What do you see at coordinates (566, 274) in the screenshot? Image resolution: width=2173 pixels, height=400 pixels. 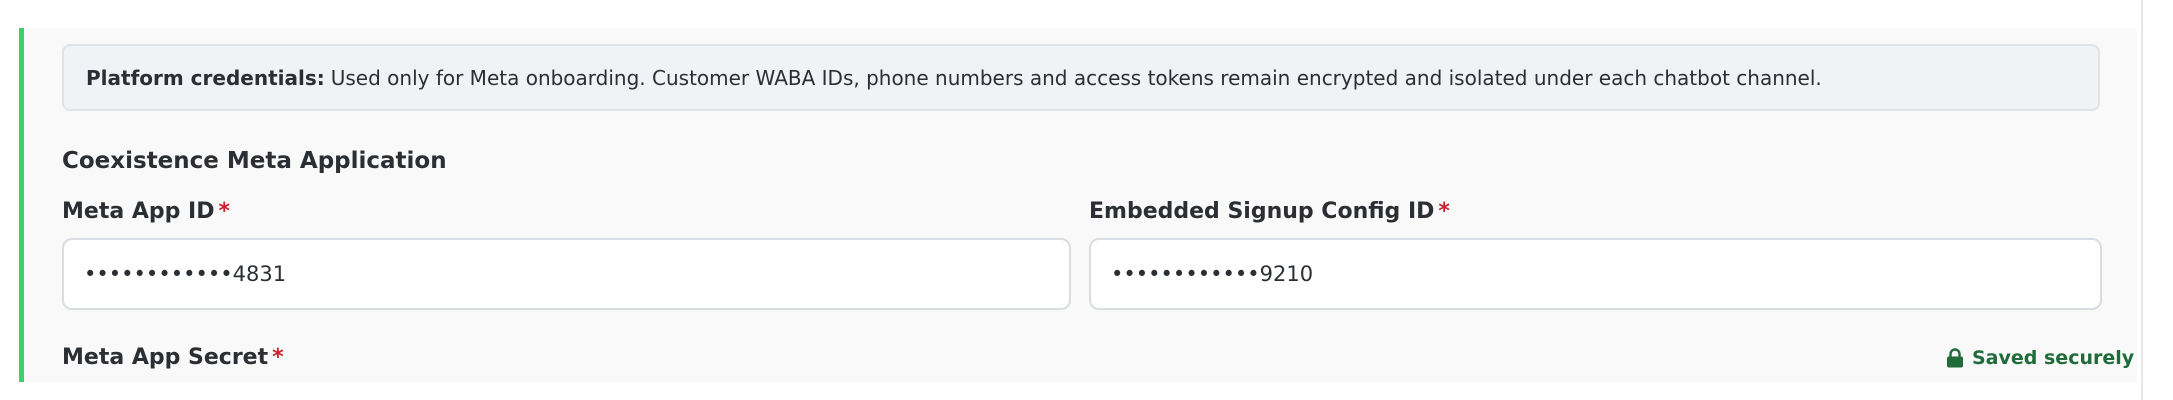 I see `meta-app-id-input` at bounding box center [566, 274].